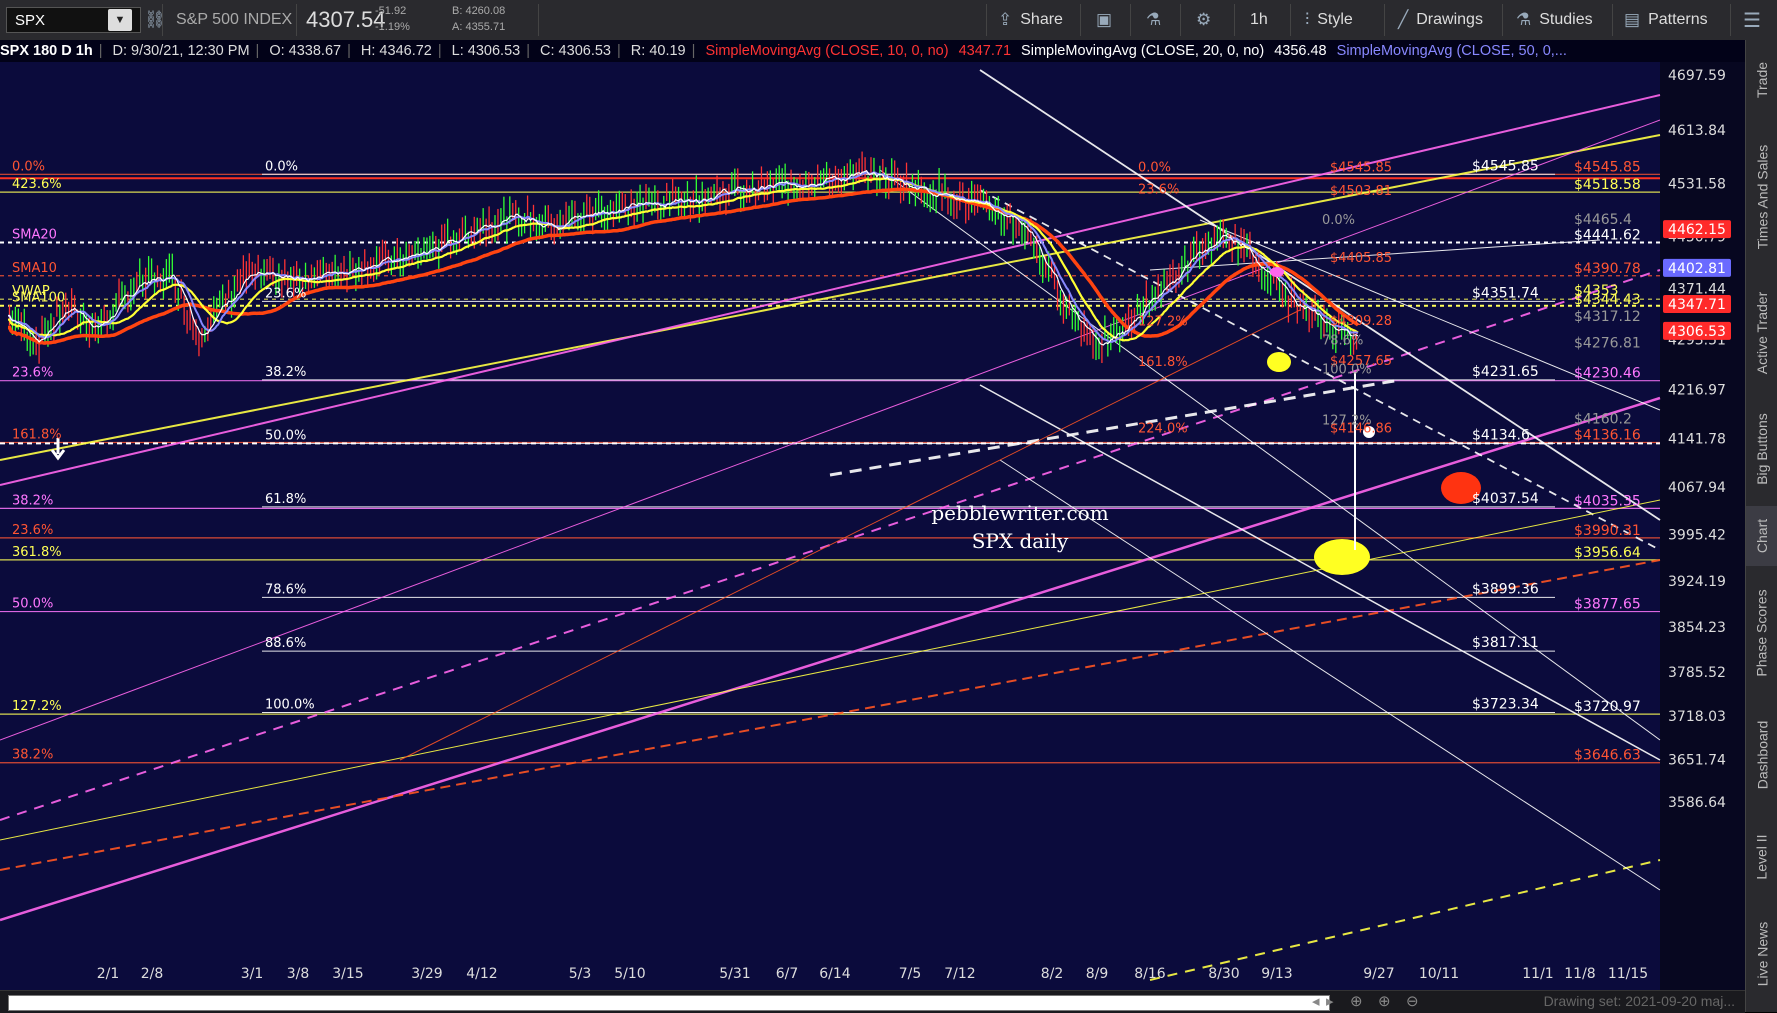 The image size is (1777, 1013). I want to click on x-tick-label: 6/7, so click(787, 974).